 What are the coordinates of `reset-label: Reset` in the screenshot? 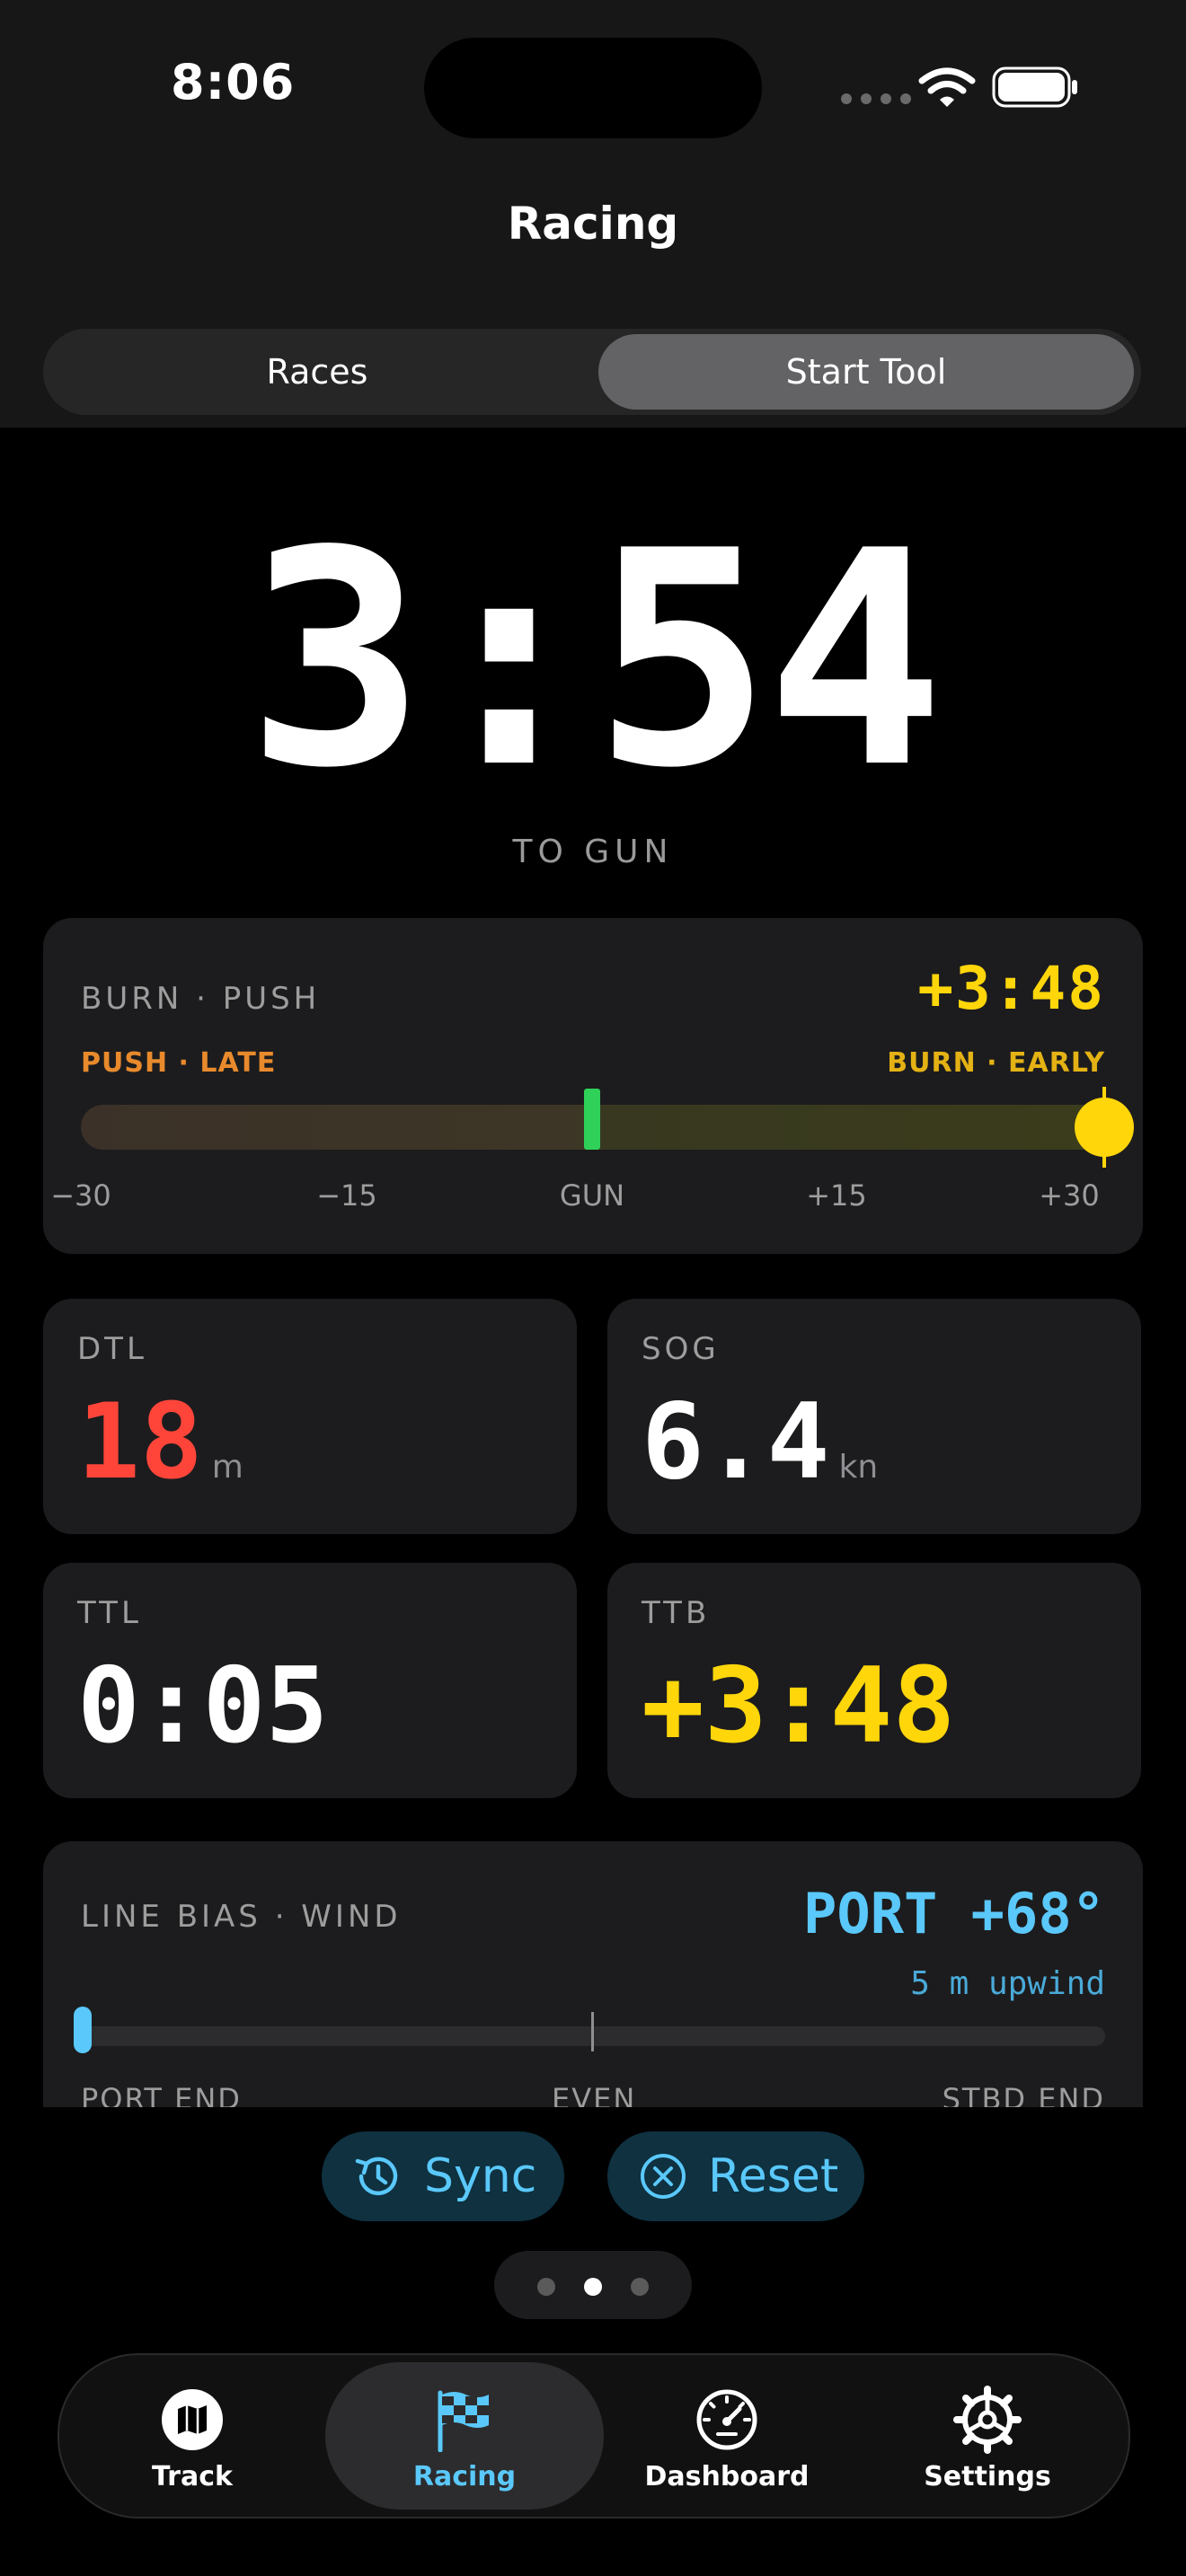 It's located at (773, 2176).